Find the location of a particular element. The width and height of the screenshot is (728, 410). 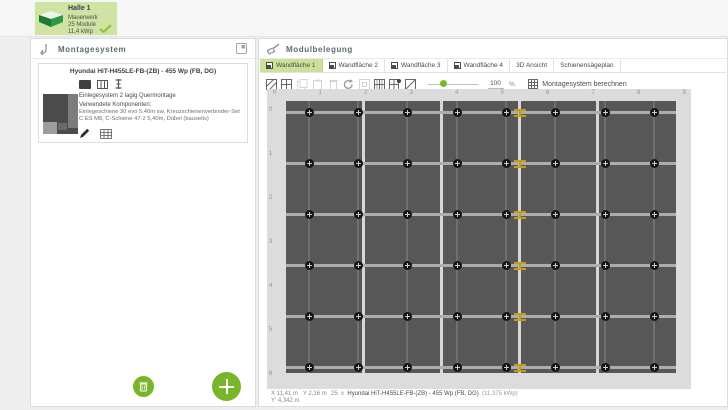

ruler-tick-label: 5 is located at coordinates (271, 330).